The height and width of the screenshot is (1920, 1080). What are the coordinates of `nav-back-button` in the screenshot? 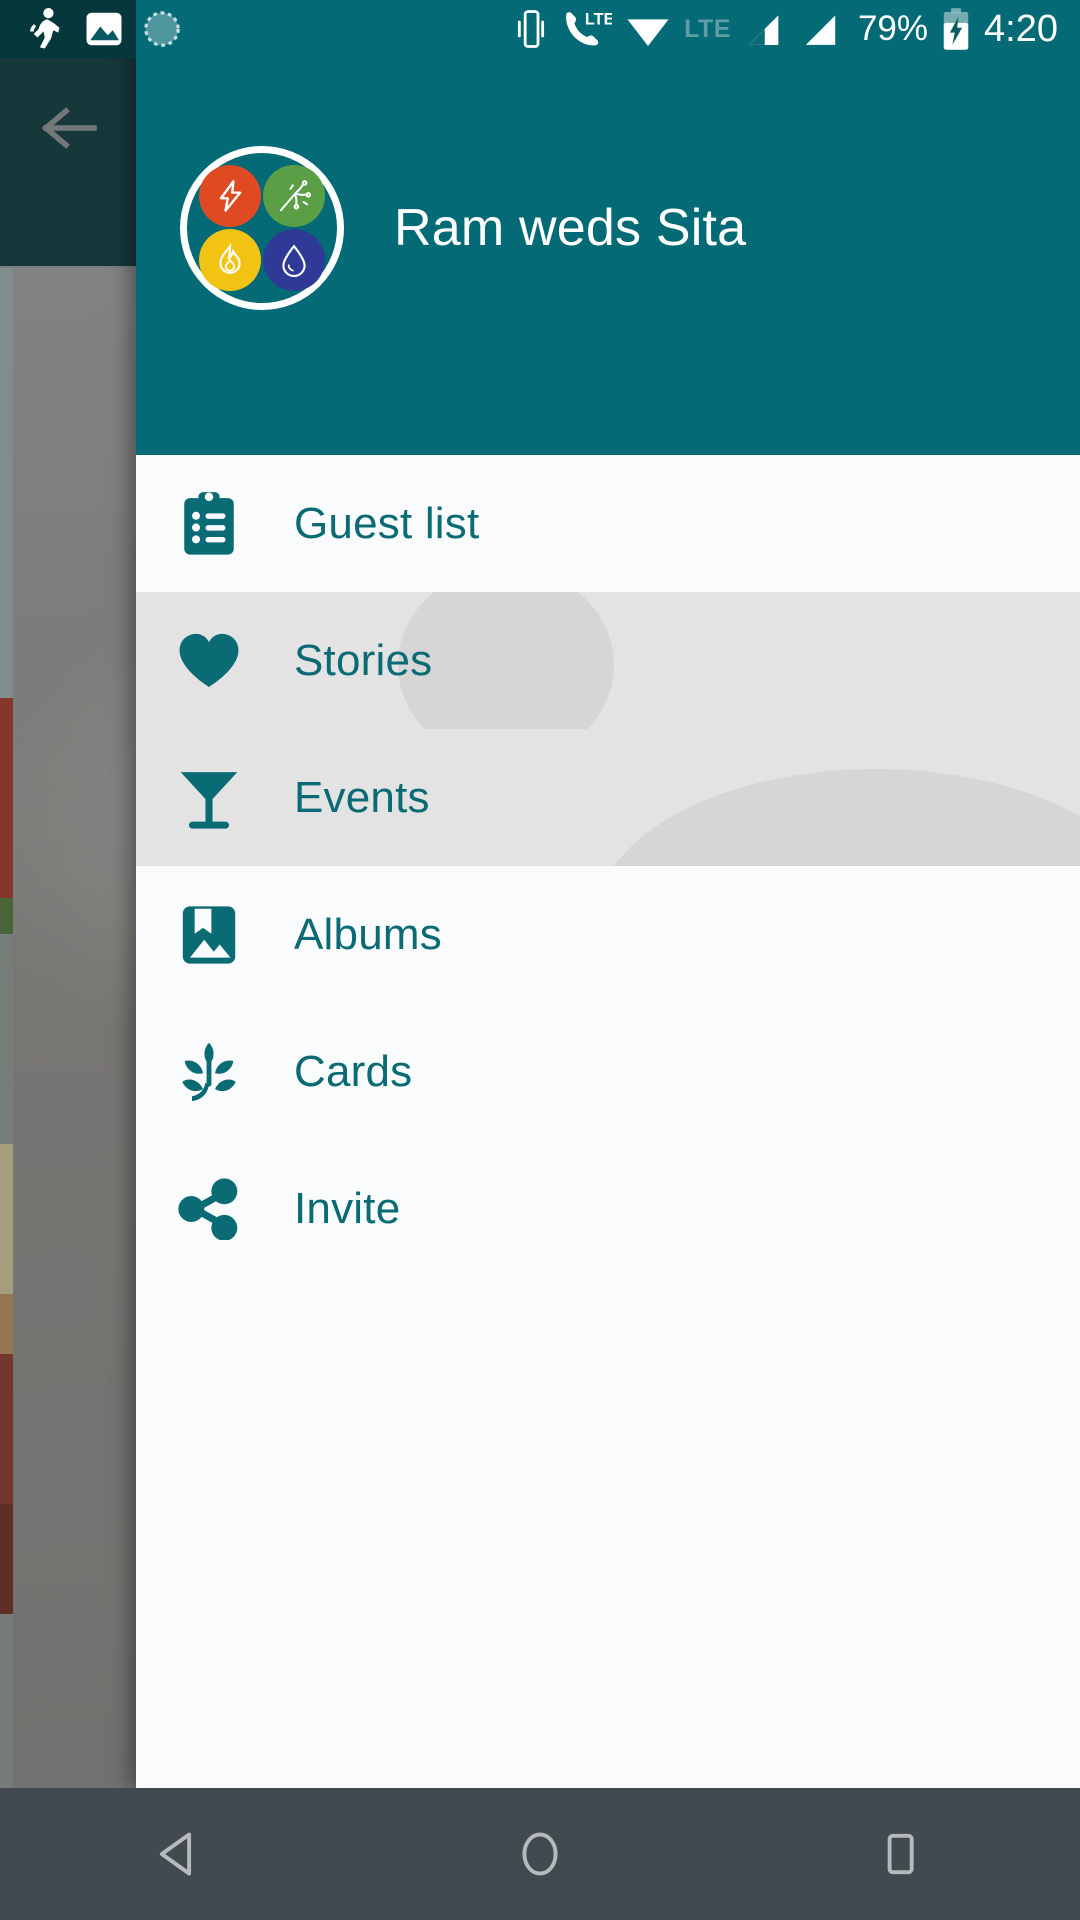 It's located at (180, 1854).